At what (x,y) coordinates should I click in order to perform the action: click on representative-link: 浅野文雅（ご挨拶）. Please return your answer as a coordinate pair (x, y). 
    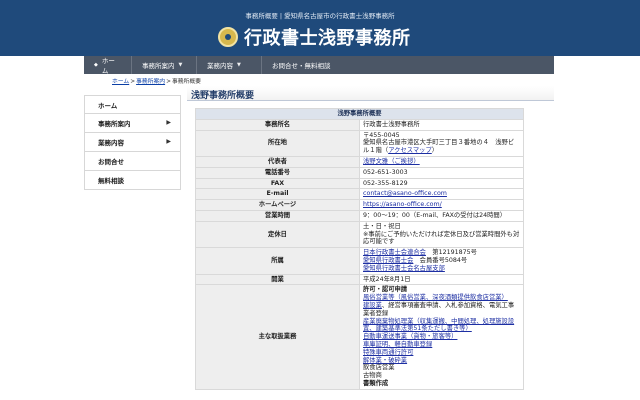
    Looking at the image, I should click on (391, 161).